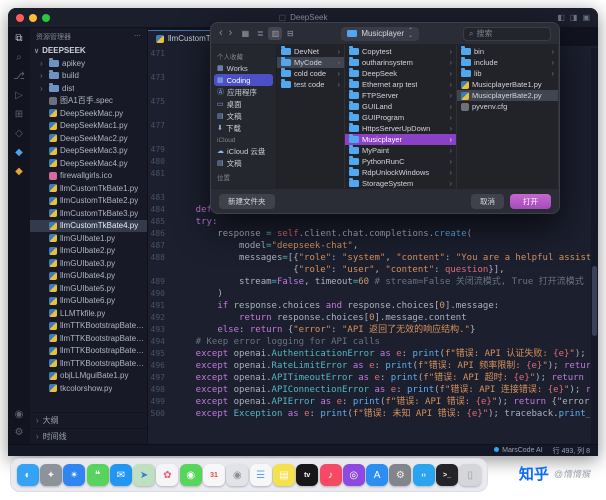  Describe the element at coordinates (19, 134) in the screenshot. I see `remote-icon: ◇` at that location.